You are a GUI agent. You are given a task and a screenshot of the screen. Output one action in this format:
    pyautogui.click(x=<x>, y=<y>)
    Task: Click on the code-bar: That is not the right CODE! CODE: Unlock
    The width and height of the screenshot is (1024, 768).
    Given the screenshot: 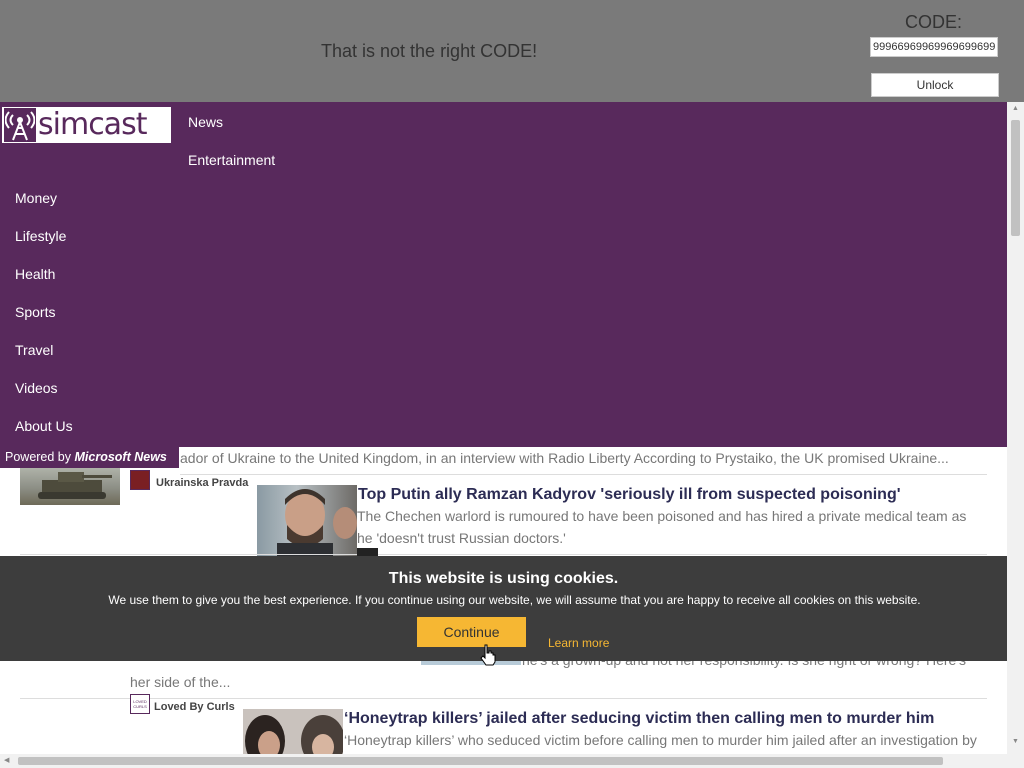 What is the action you would take?
    pyautogui.click(x=512, y=51)
    